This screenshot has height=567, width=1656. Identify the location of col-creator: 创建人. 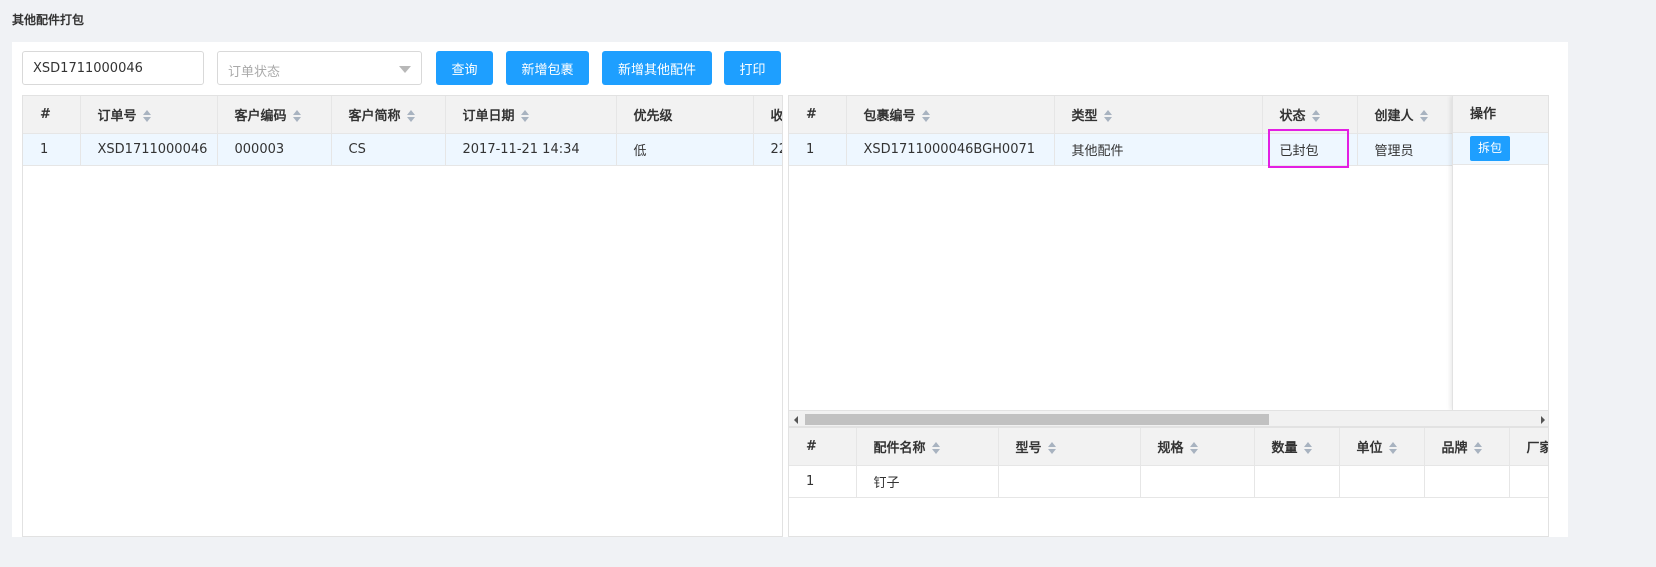
(1406, 115).